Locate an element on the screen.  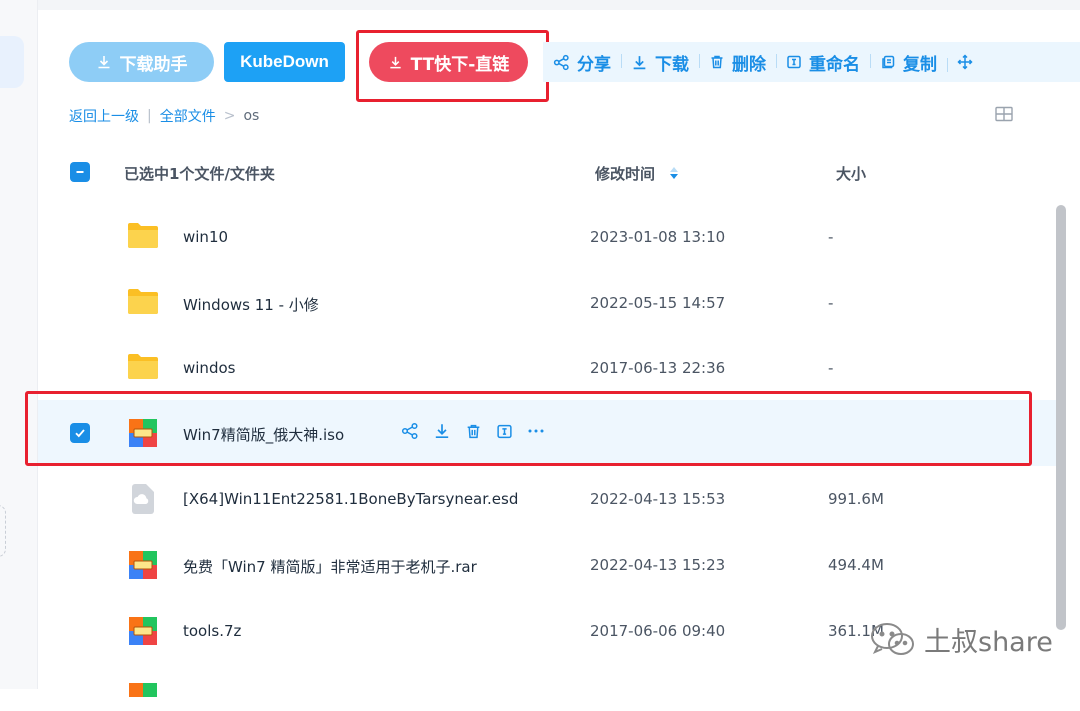
delete-label: 删除 is located at coordinates (749, 64).